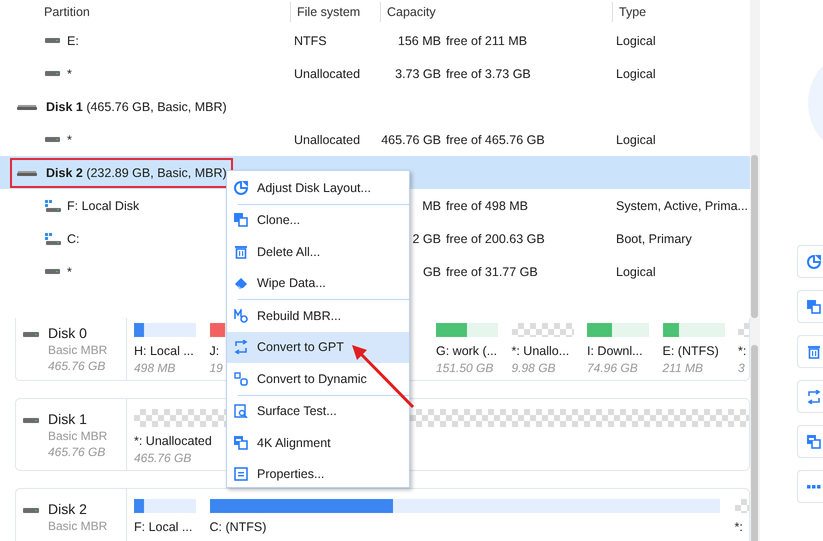  I want to click on partition-label: *: Unallocated, so click(173, 441).